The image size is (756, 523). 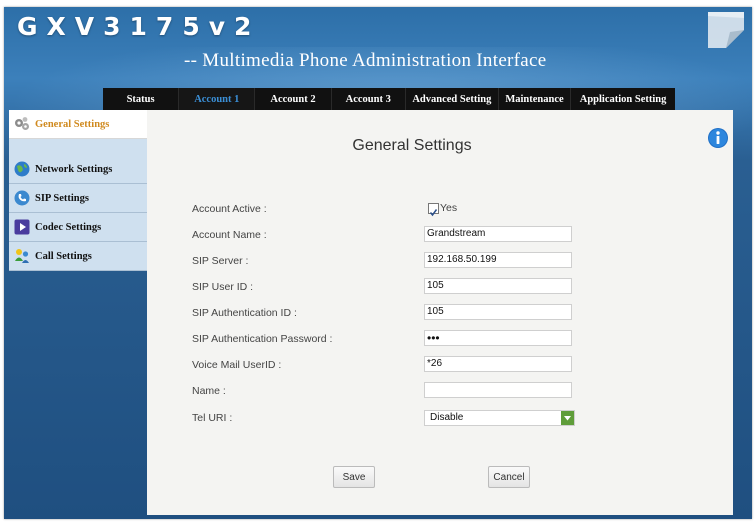 I want to click on page-title: General Settings, so click(x=412, y=145).